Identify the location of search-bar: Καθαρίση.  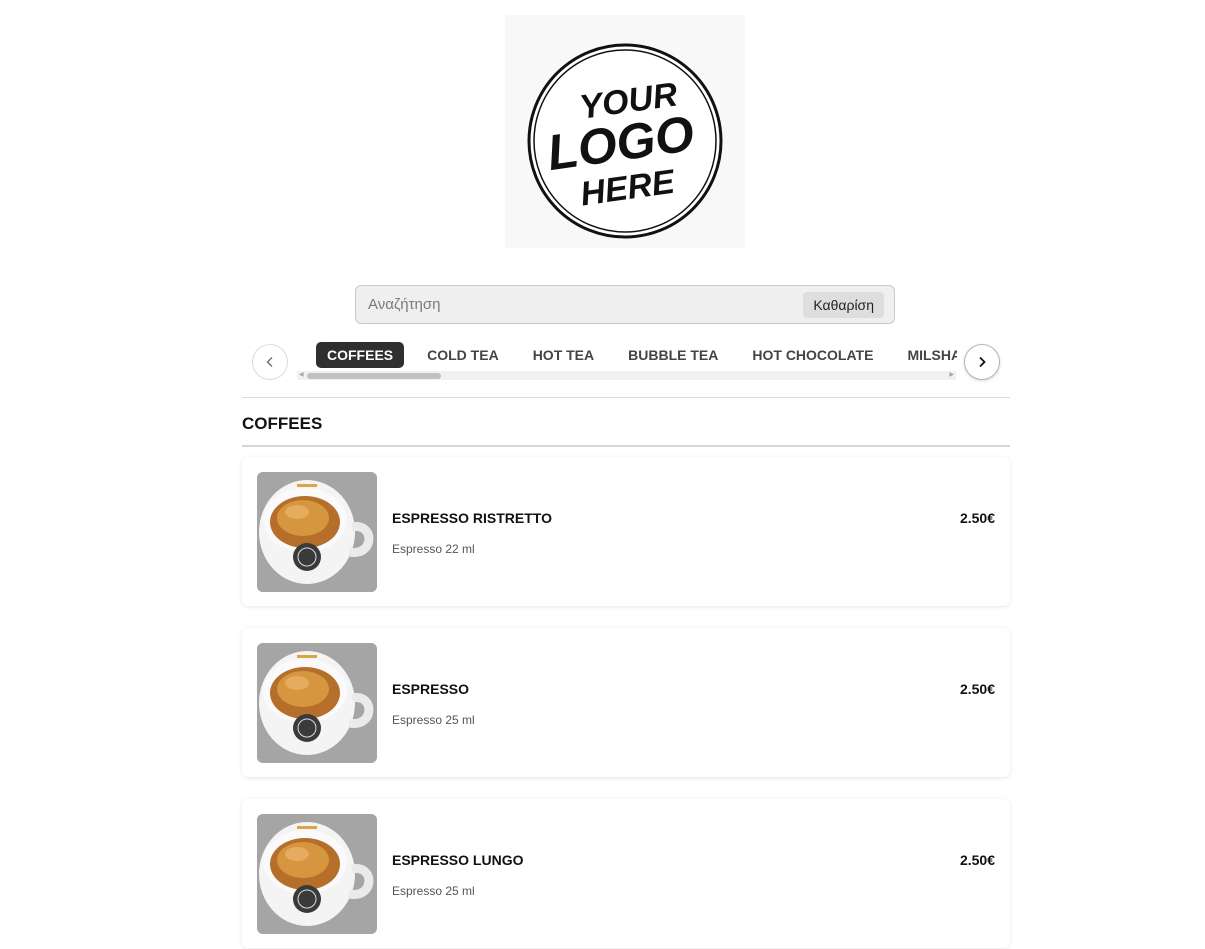
(625, 304).